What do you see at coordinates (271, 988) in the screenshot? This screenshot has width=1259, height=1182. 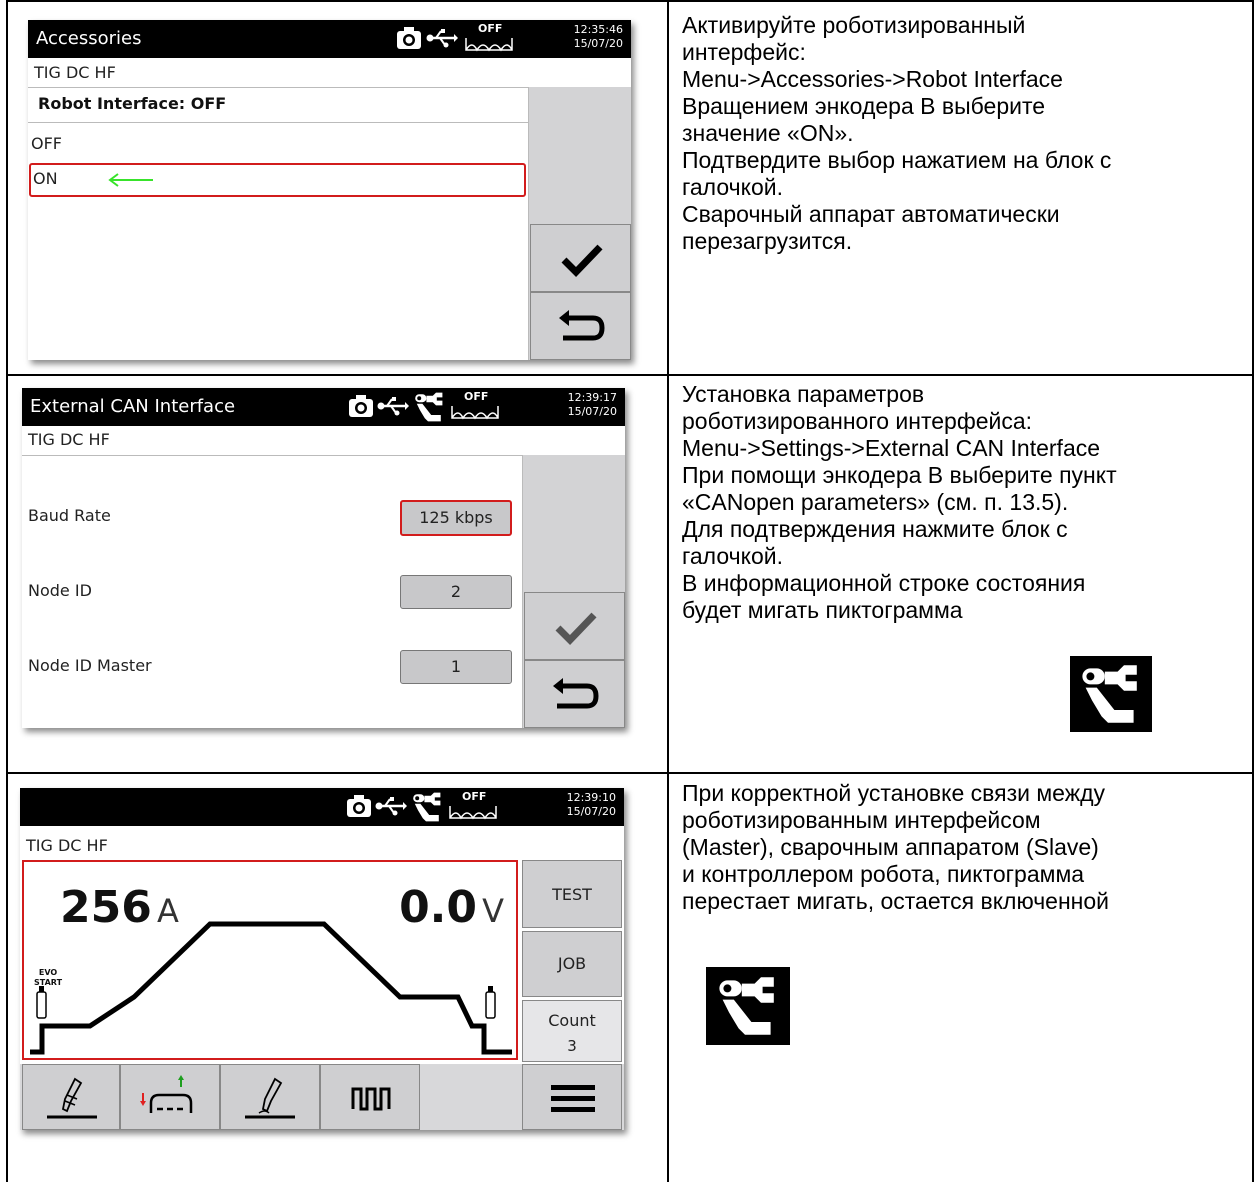 I see `welding-cycle-graph` at bounding box center [271, 988].